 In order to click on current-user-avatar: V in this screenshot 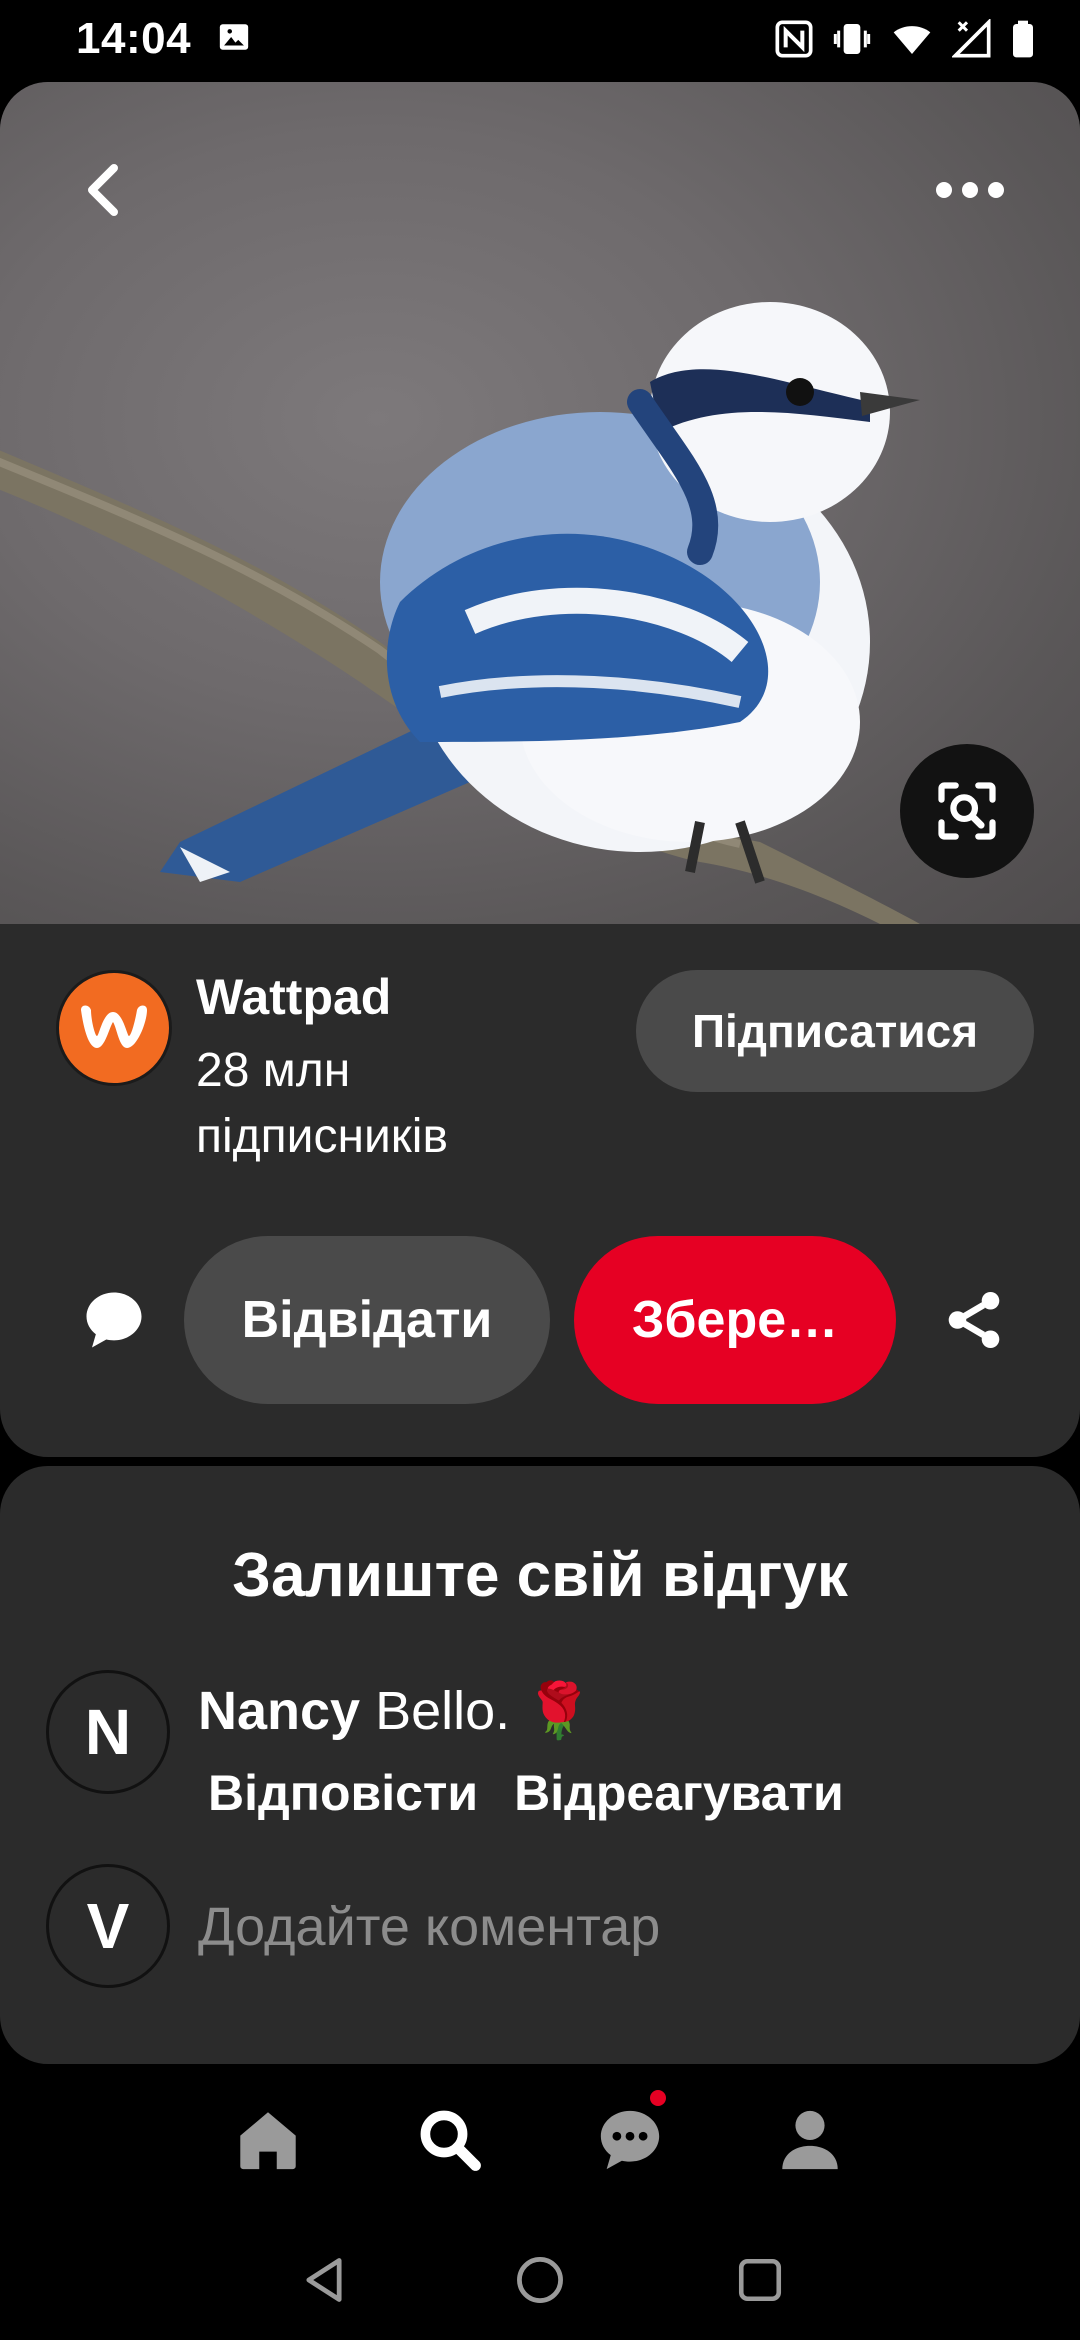, I will do `click(108, 1926)`.